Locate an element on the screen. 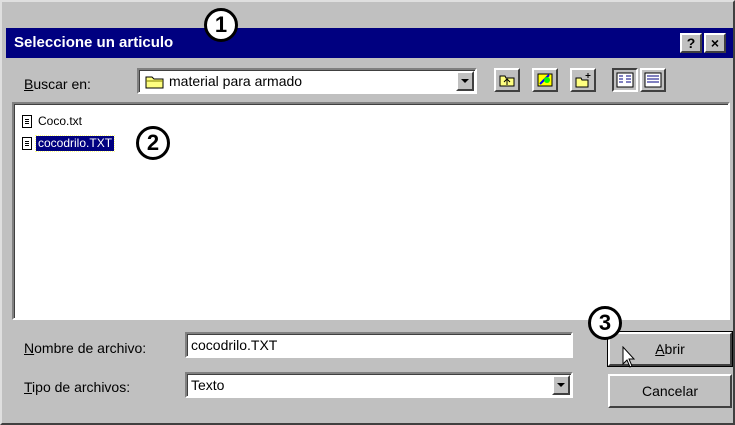  new-folder-button is located at coordinates (583, 80).